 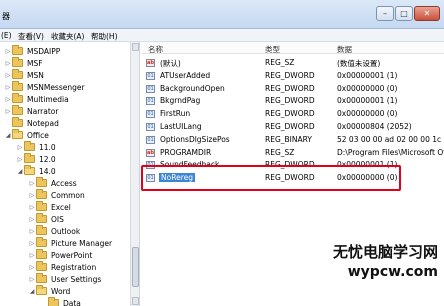 What do you see at coordinates (6, 35) in the screenshot?
I see `menu-edit: (E)` at bounding box center [6, 35].